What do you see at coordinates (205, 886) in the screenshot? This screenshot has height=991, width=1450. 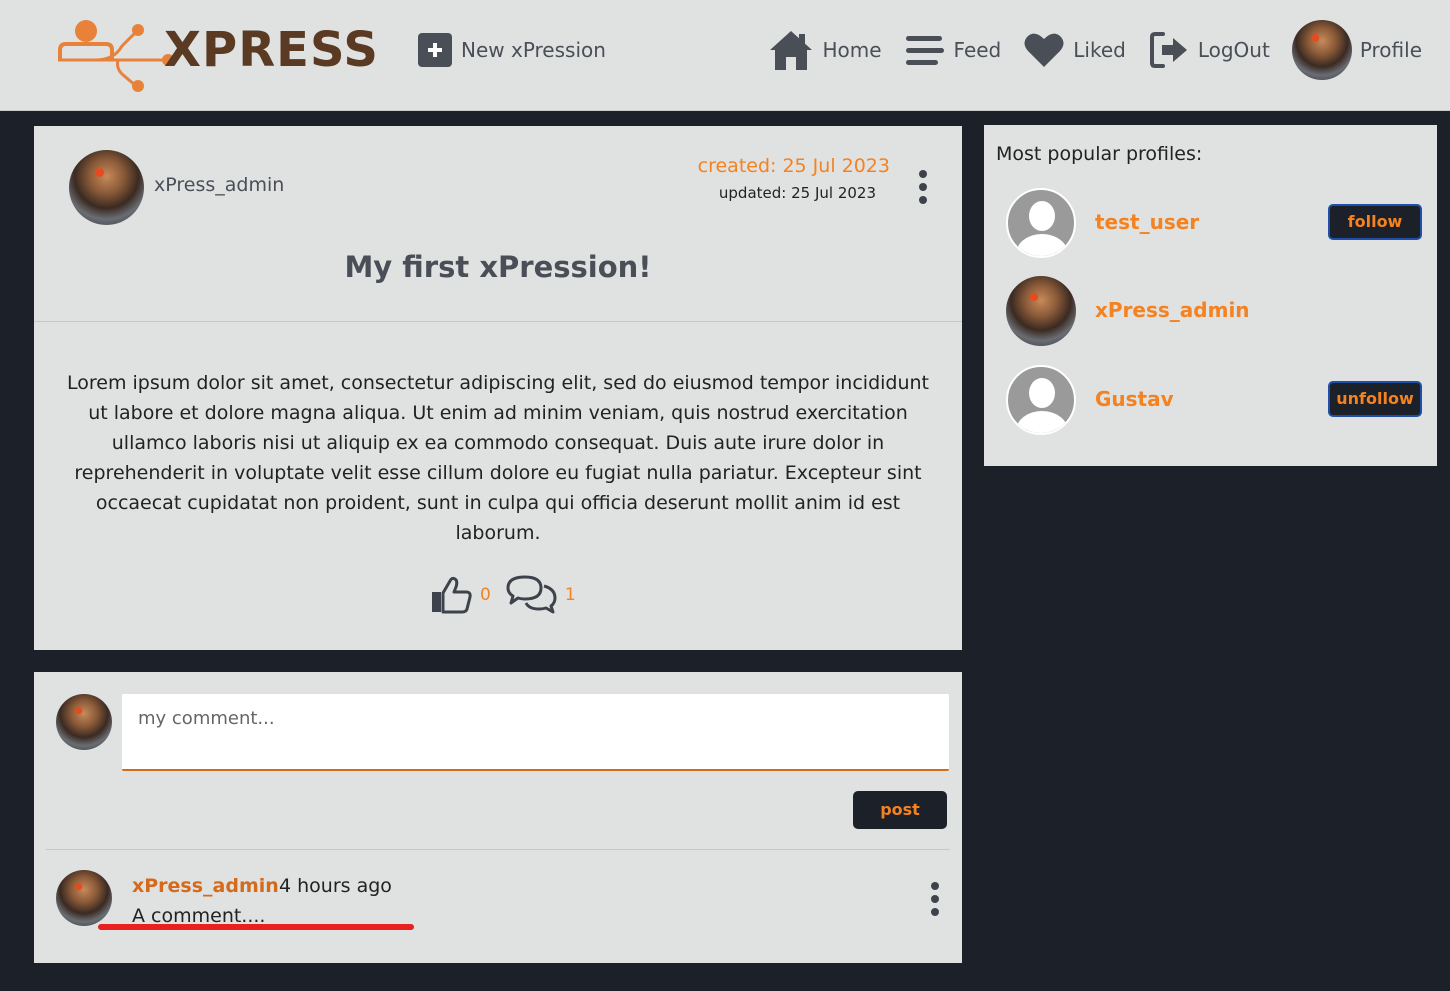 I see `comment-author-name: xPress_admin` at bounding box center [205, 886].